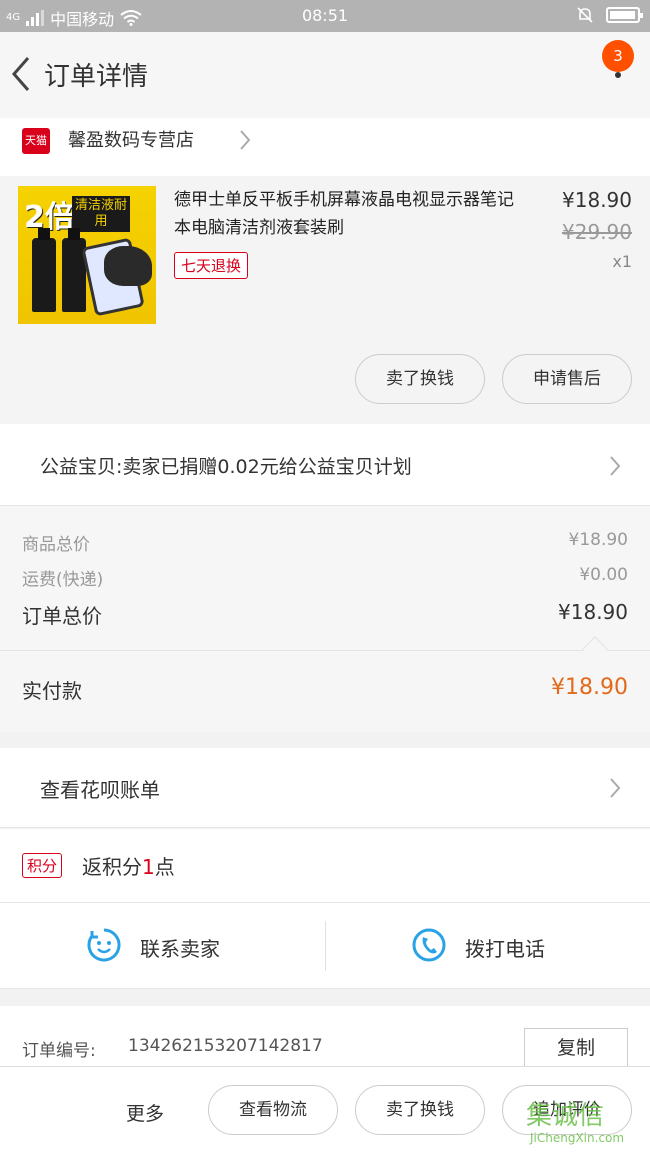 The width and height of the screenshot is (650, 1155). Describe the element at coordinates (273, 1110) in the screenshot. I see `view-logistics-button: 查看物流` at that location.